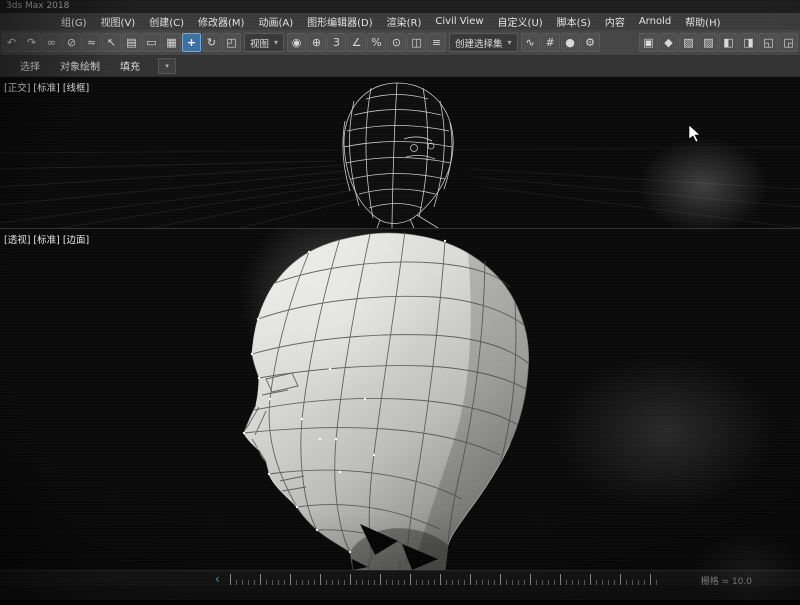 The height and width of the screenshot is (605, 800). Describe the element at coordinates (221, 21) in the screenshot. I see `menu-item-modifiers: 修改器(M)` at that location.